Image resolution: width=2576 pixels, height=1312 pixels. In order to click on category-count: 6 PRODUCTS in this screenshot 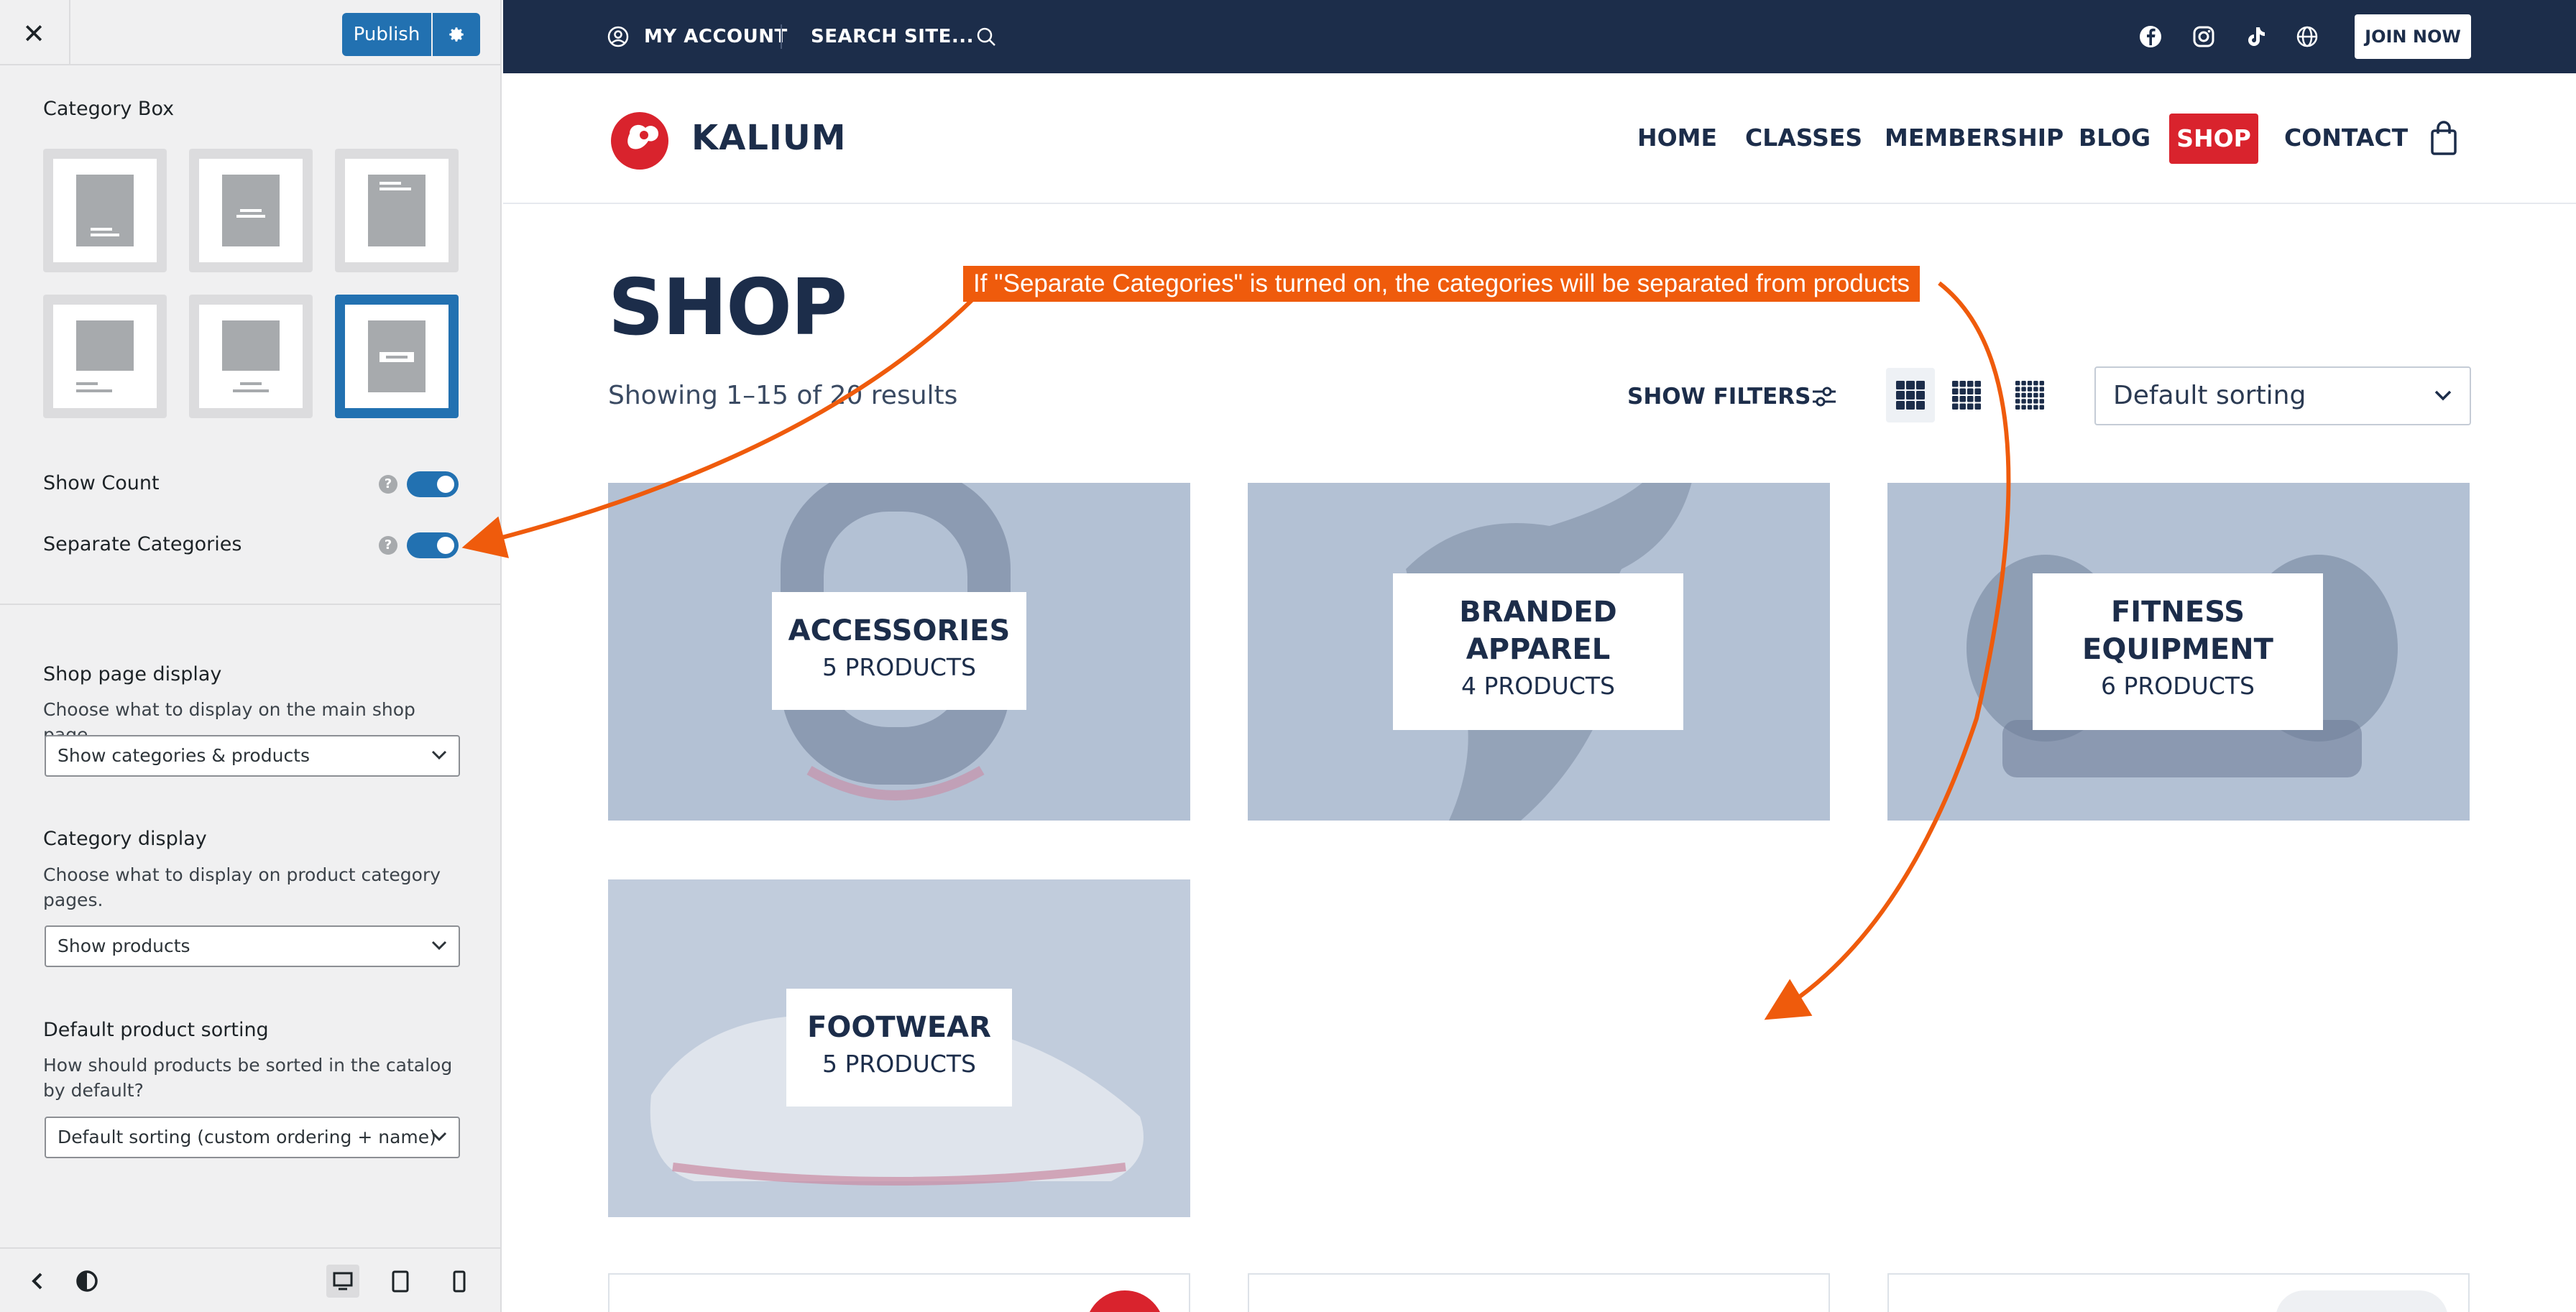, I will do `click(2177, 686)`.